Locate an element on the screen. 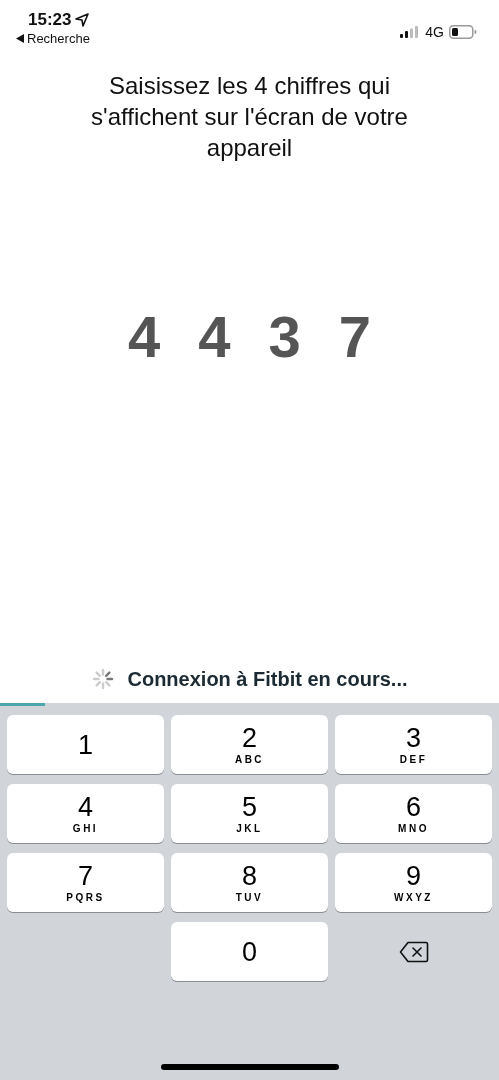  status-time: 15:23 is located at coordinates (50, 20).